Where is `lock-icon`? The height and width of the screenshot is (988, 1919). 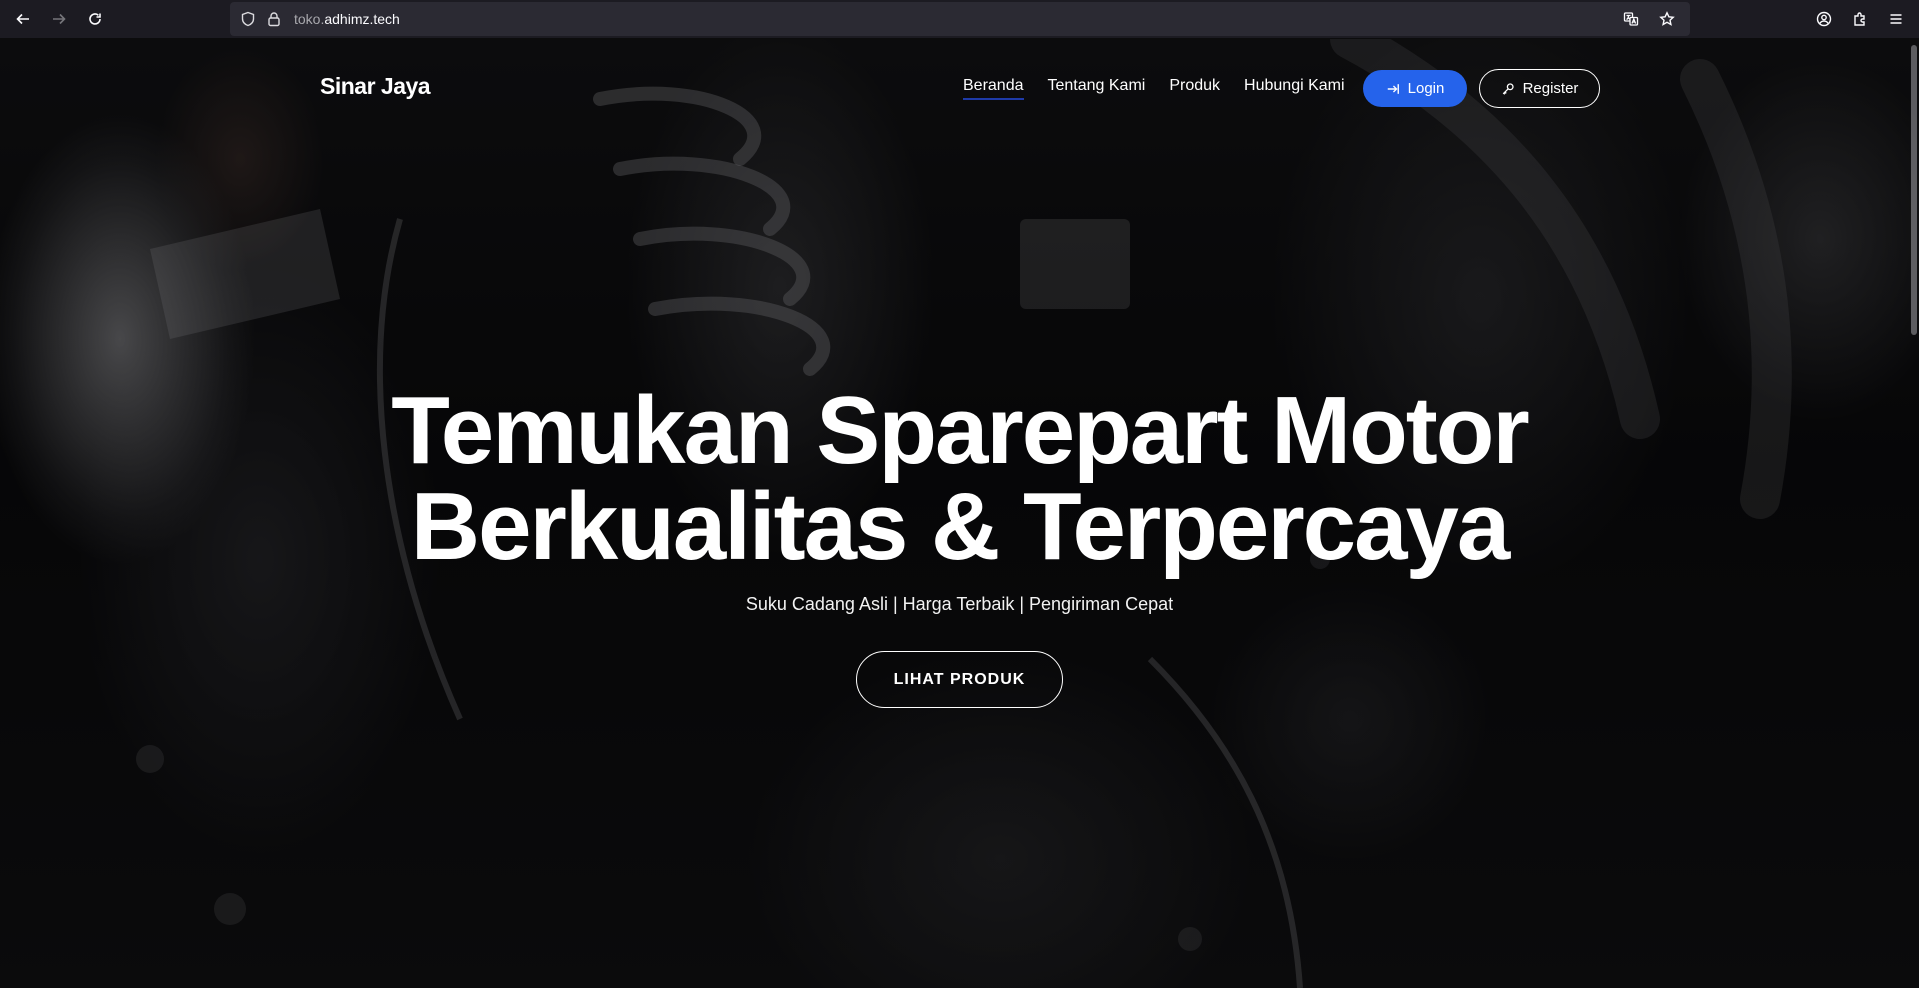 lock-icon is located at coordinates (274, 19).